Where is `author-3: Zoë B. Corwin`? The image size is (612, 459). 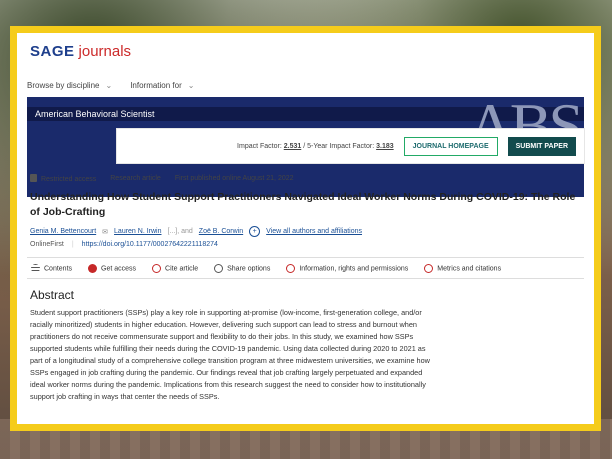
author-3: Zoë B. Corwin is located at coordinates (221, 231).